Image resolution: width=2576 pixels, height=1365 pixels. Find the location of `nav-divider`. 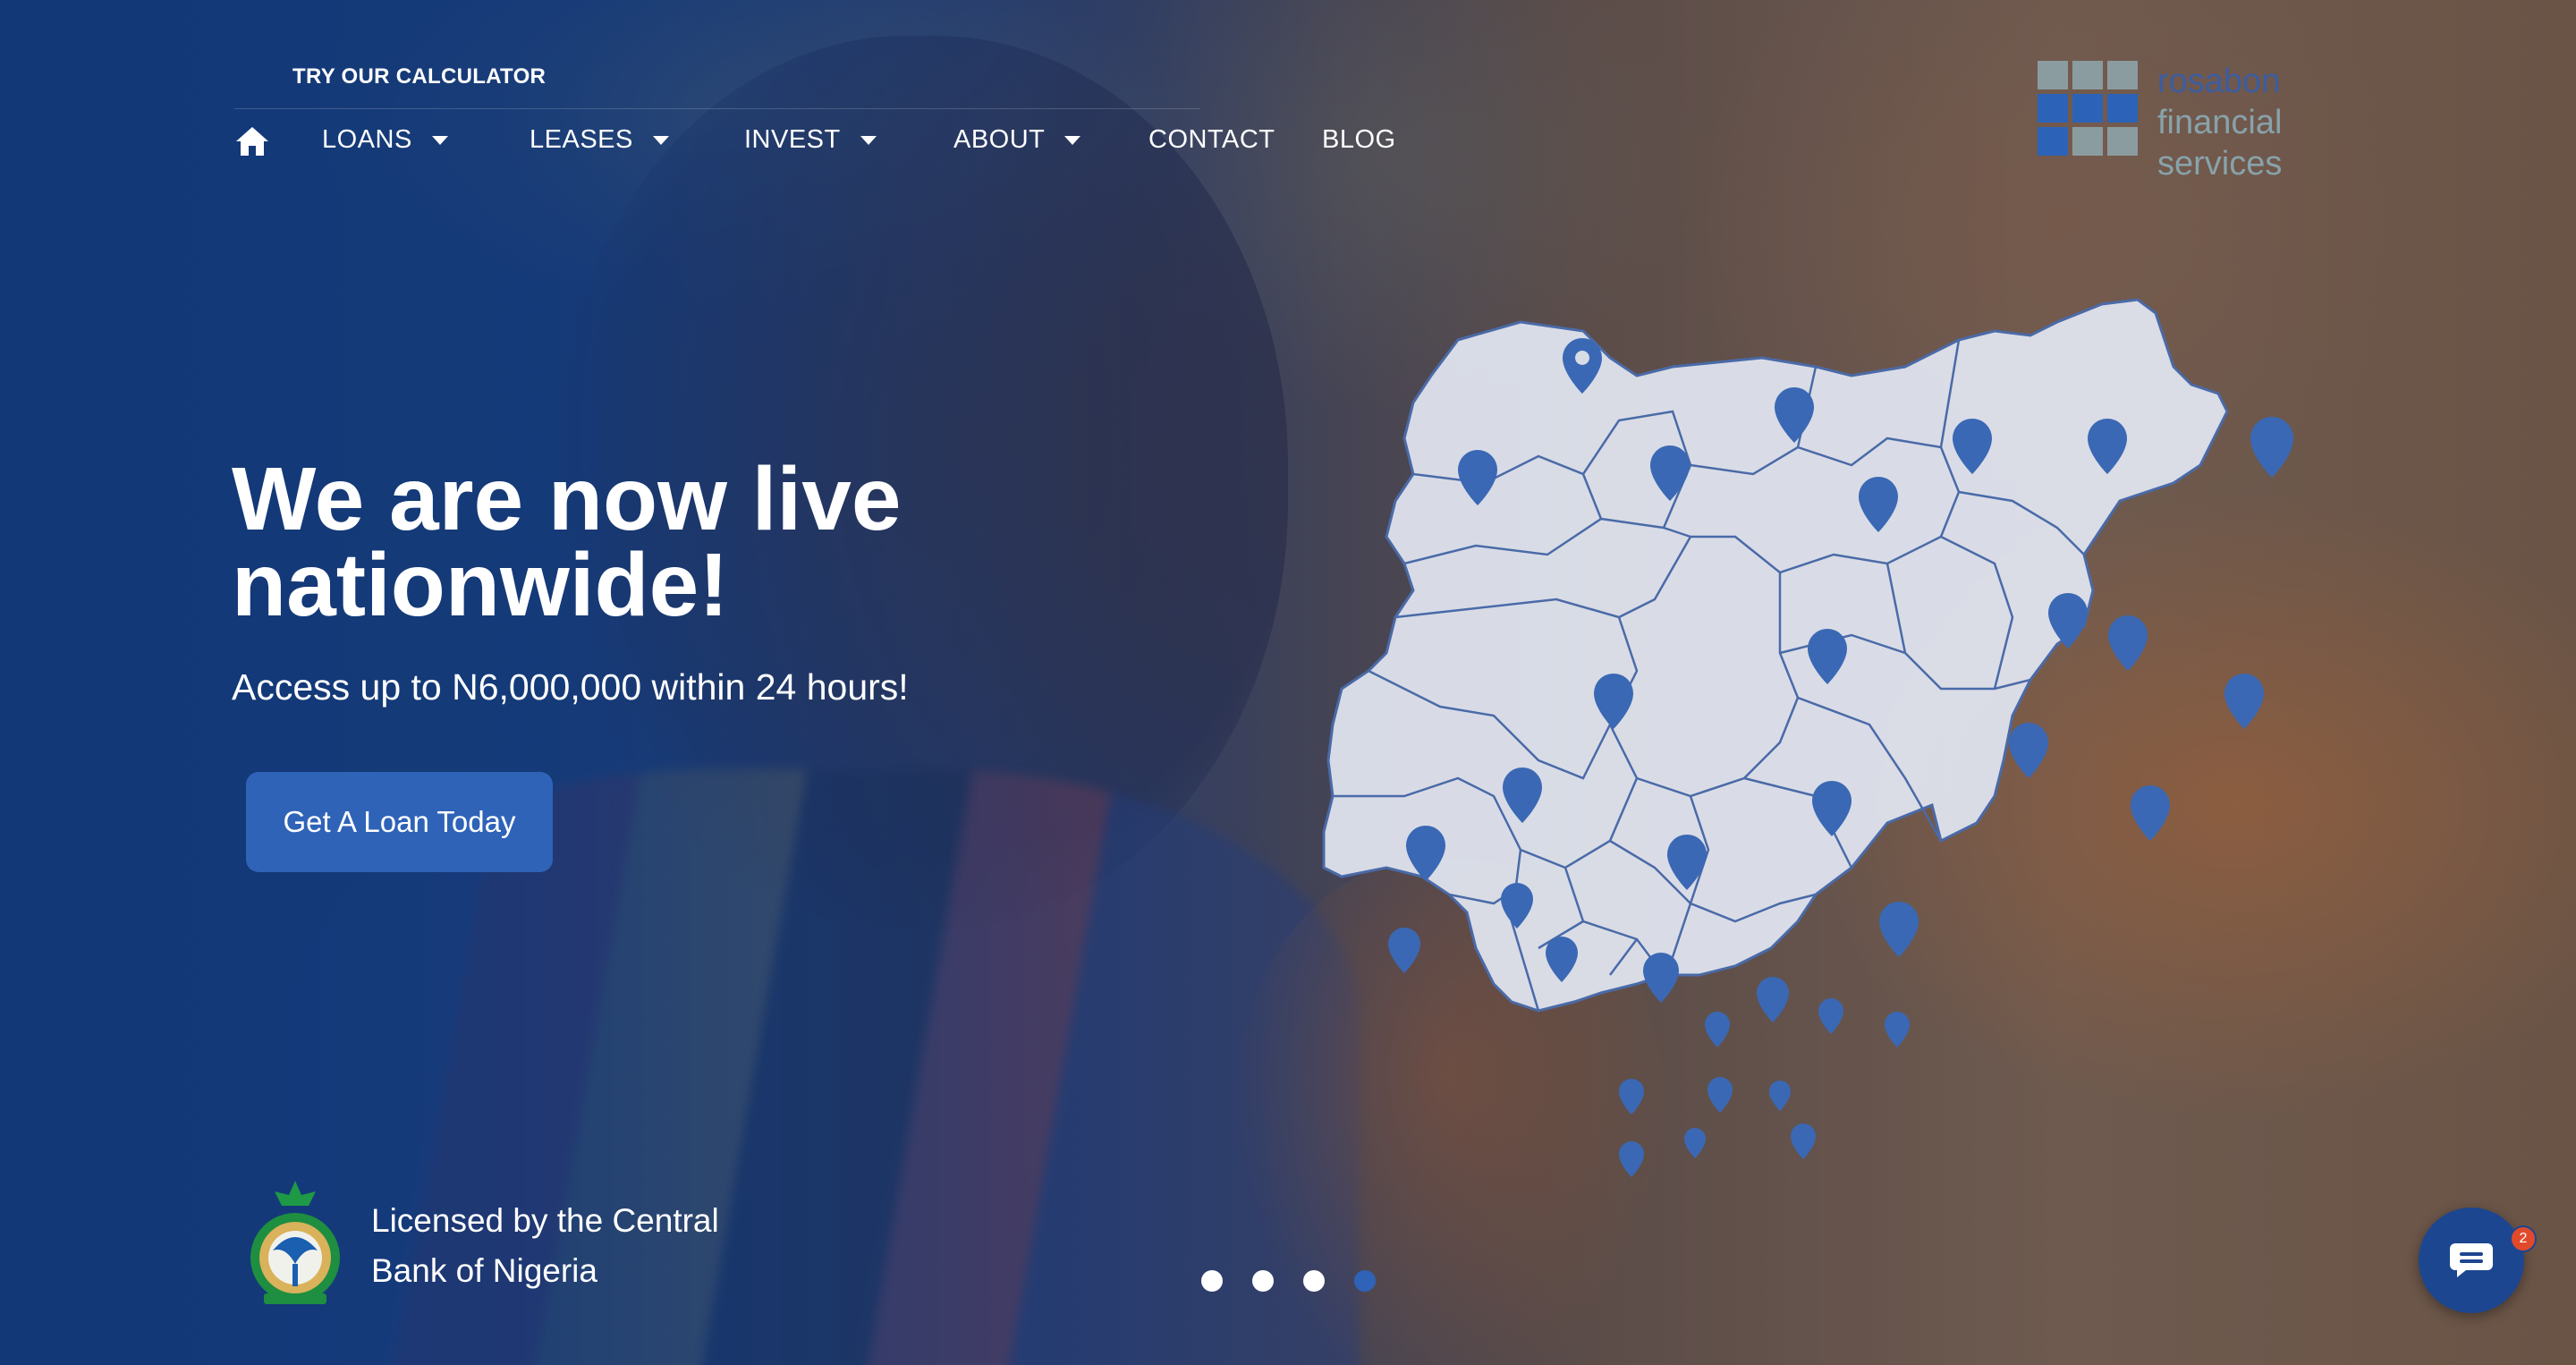

nav-divider is located at coordinates (717, 108).